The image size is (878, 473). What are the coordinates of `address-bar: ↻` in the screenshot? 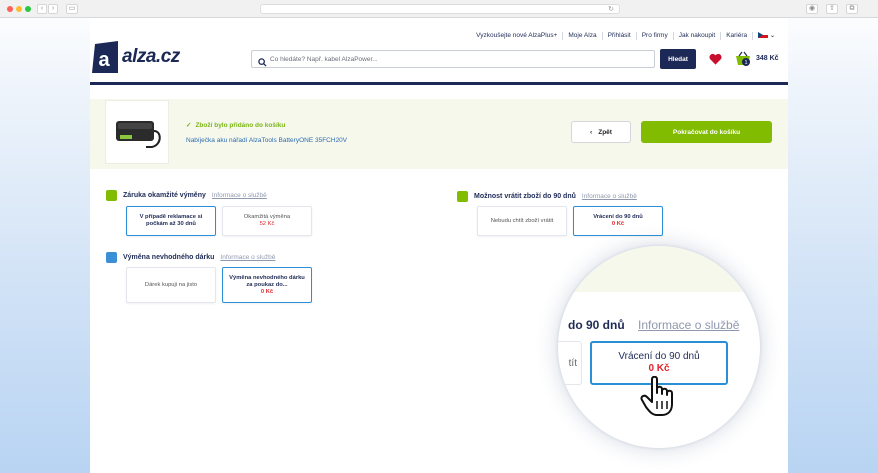 It's located at (440, 9).